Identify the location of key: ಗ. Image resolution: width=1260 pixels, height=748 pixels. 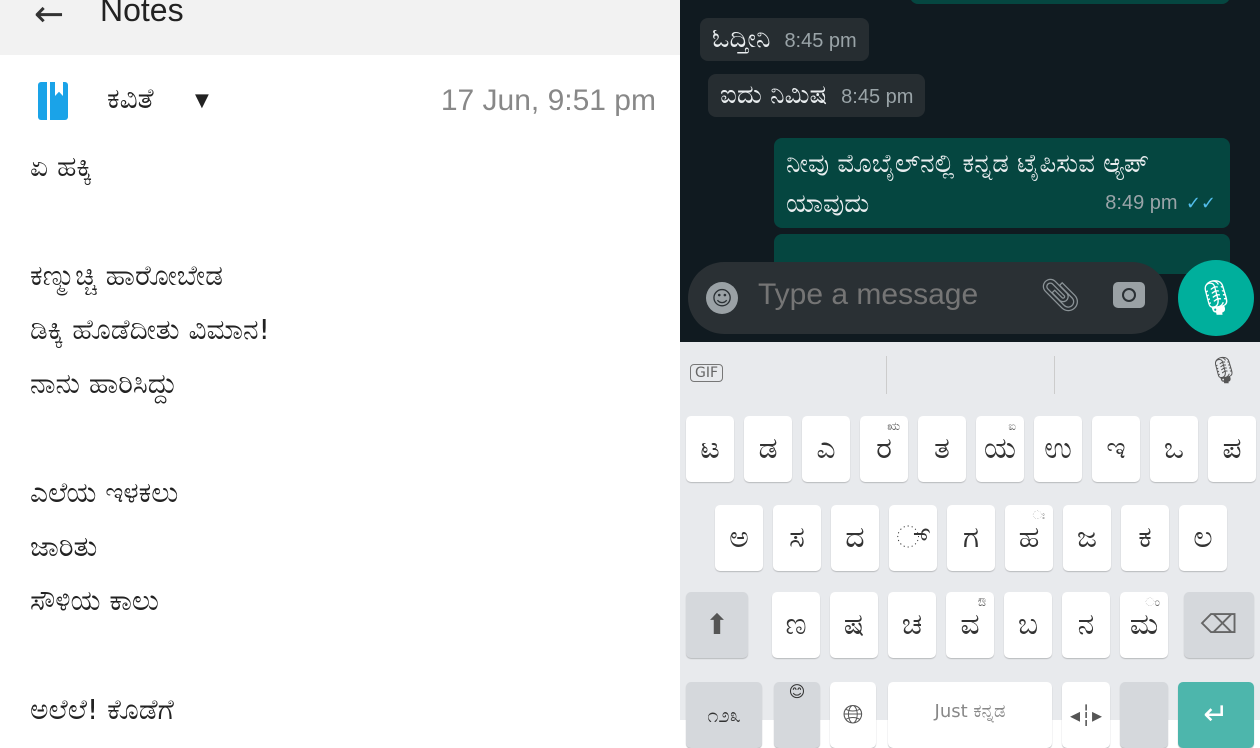
(971, 538).